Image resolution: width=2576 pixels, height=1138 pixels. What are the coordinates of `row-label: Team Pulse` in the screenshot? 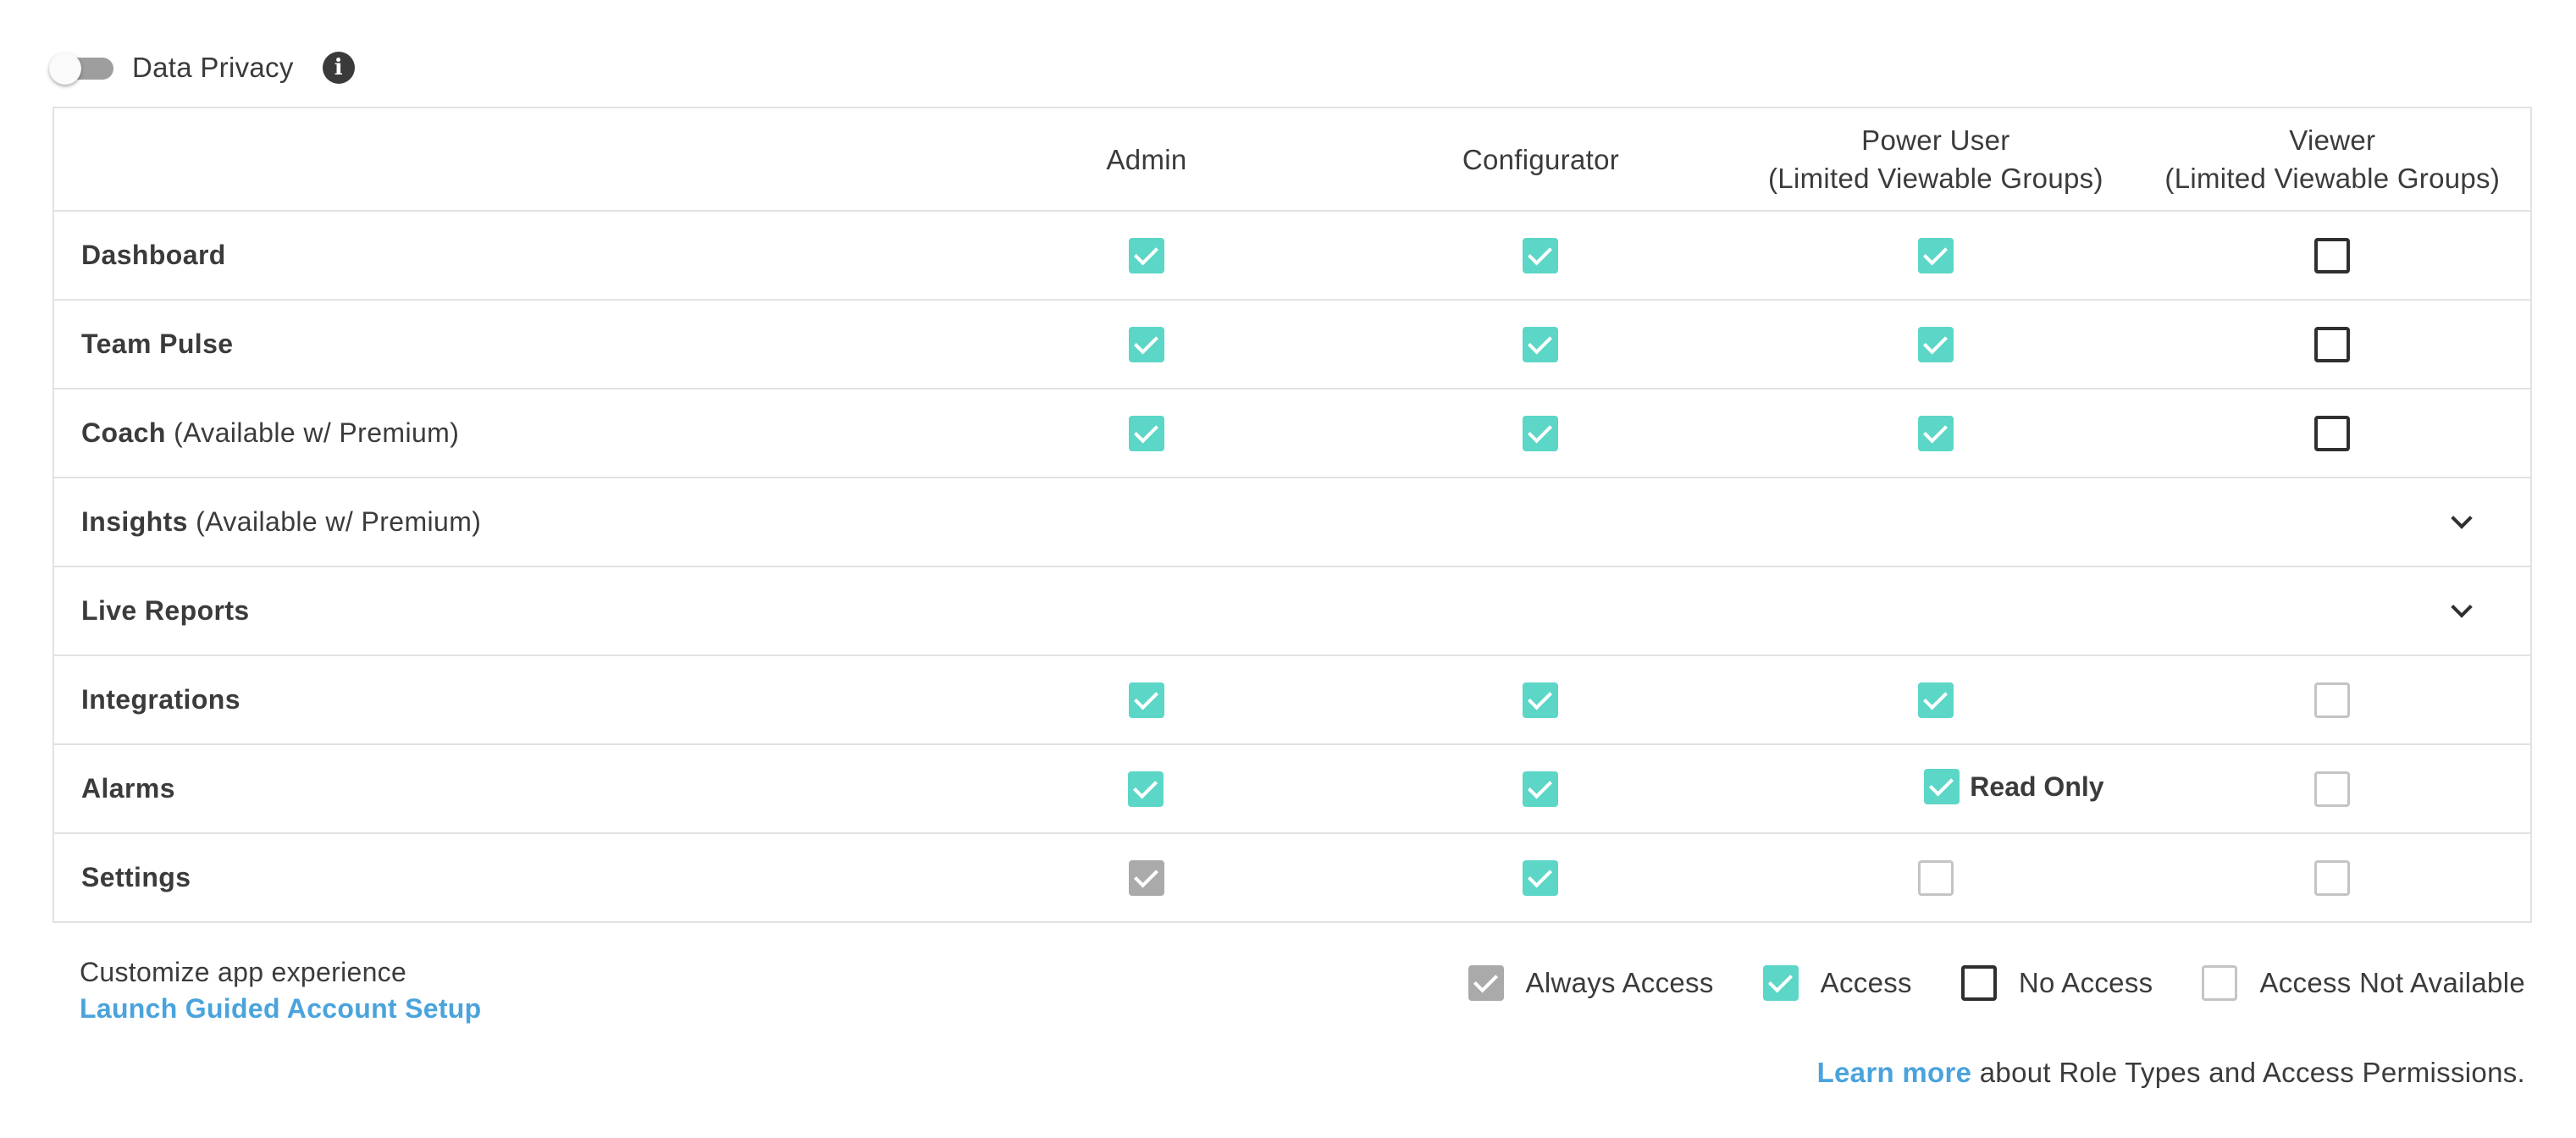 It's located at (501, 344).